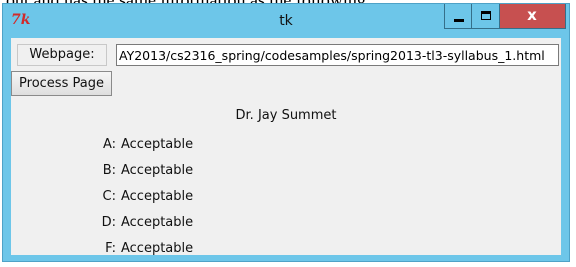  Describe the element at coordinates (110, 248) in the screenshot. I see `grade-letter: F:` at that location.